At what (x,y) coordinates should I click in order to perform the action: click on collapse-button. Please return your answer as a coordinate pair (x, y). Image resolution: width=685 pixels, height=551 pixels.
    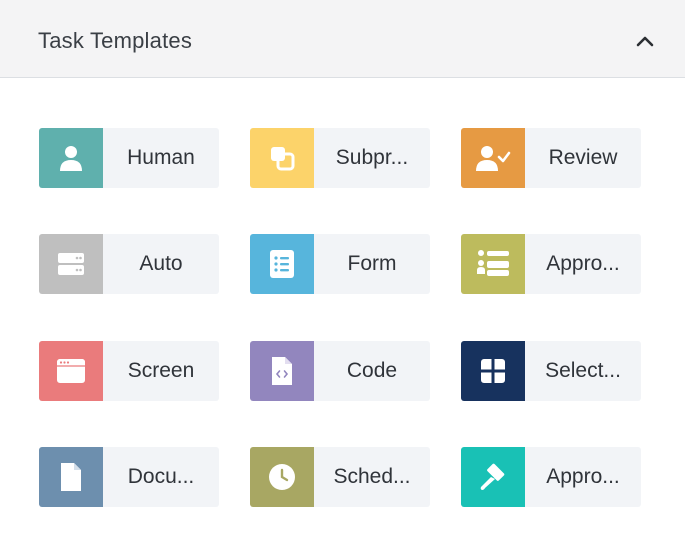
    Looking at the image, I should click on (645, 41).